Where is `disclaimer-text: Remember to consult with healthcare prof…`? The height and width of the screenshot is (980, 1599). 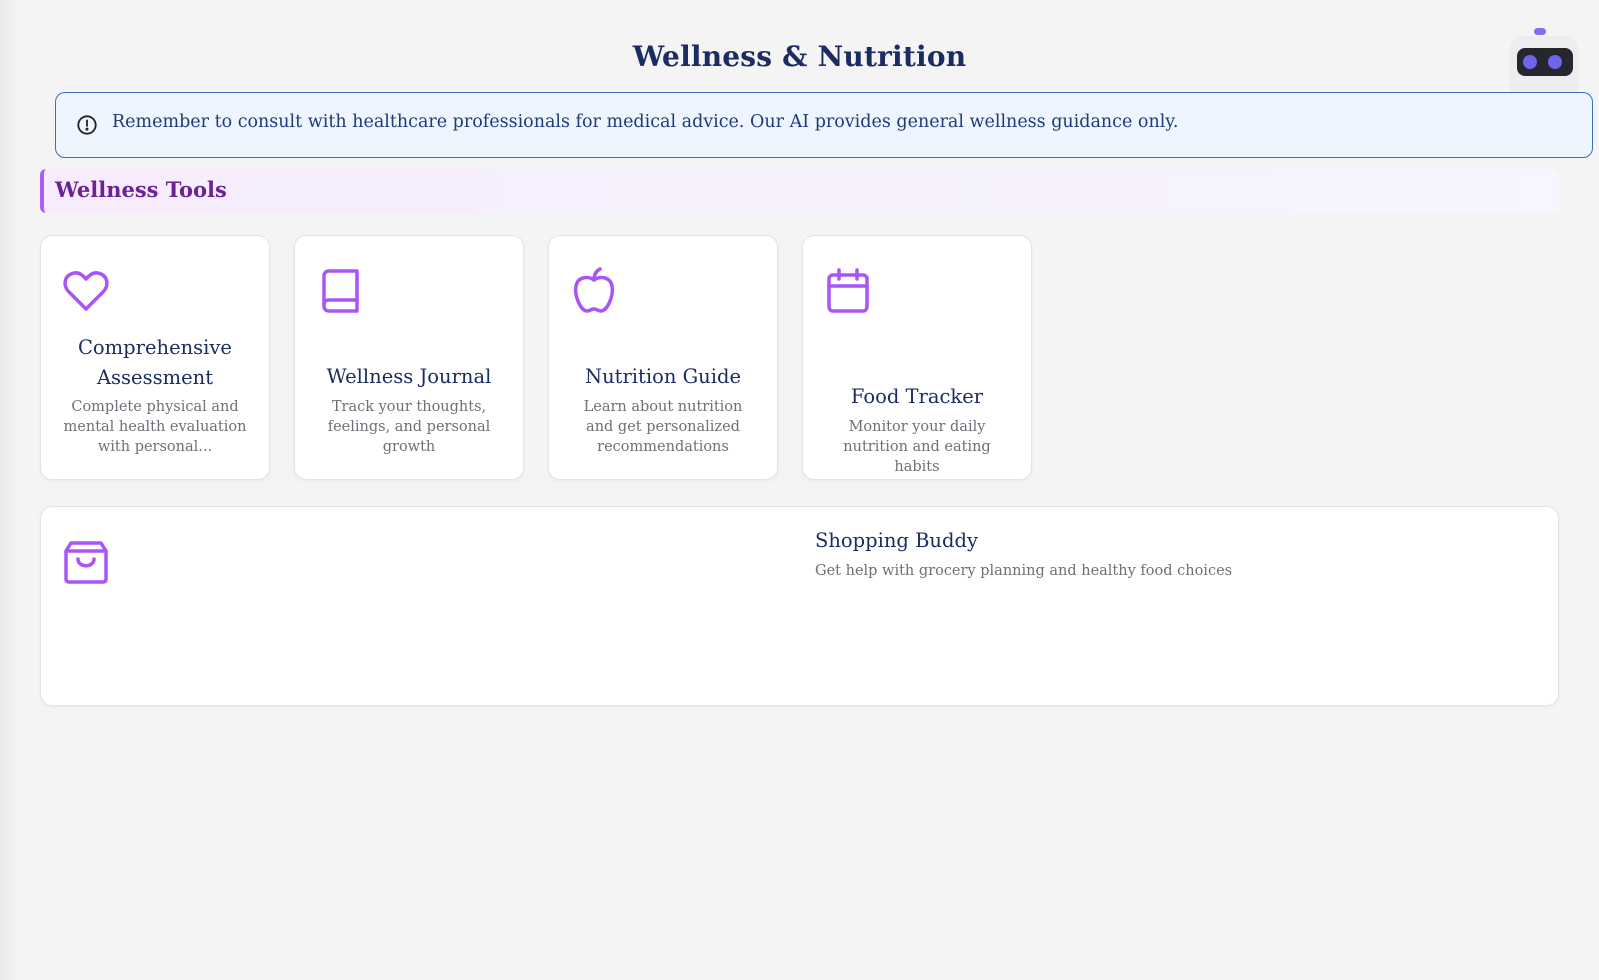 disclaimer-text: Remember to consult with healthcare prof… is located at coordinates (645, 122).